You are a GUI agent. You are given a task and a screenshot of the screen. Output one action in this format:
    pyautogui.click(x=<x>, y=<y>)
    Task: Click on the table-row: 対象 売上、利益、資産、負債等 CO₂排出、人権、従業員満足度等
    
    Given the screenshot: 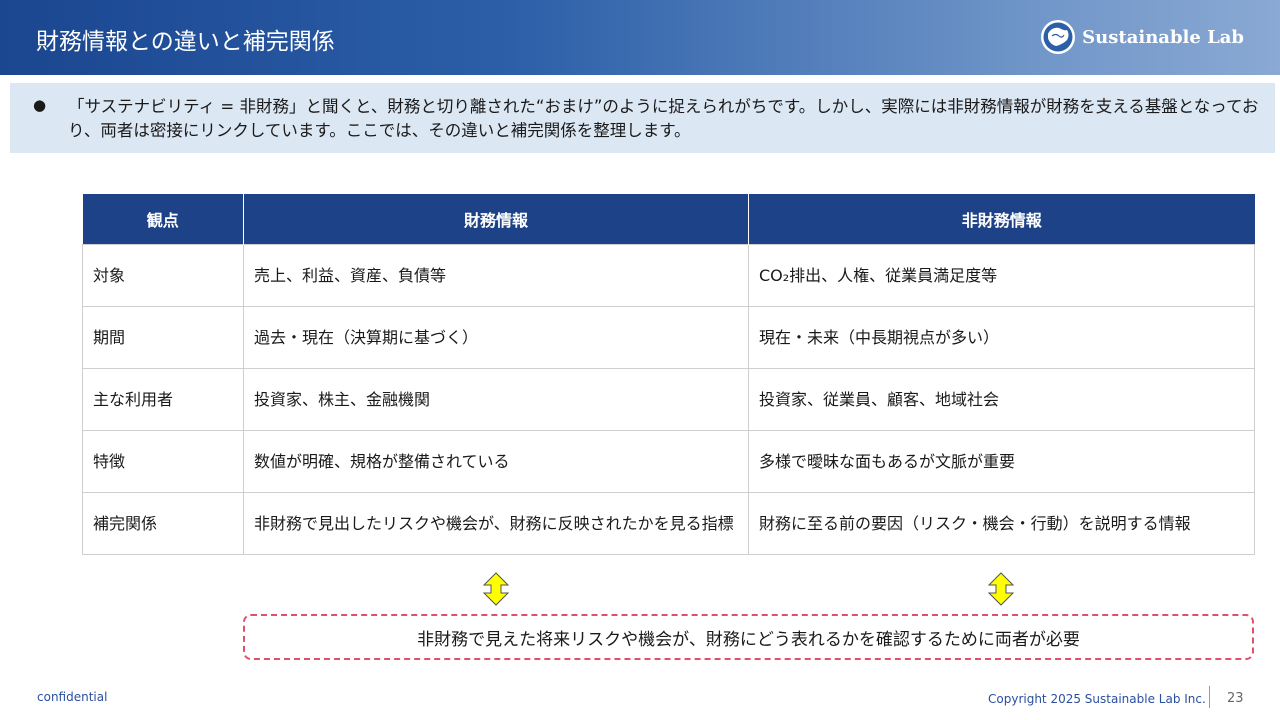 What is the action you would take?
    pyautogui.click(x=668, y=275)
    